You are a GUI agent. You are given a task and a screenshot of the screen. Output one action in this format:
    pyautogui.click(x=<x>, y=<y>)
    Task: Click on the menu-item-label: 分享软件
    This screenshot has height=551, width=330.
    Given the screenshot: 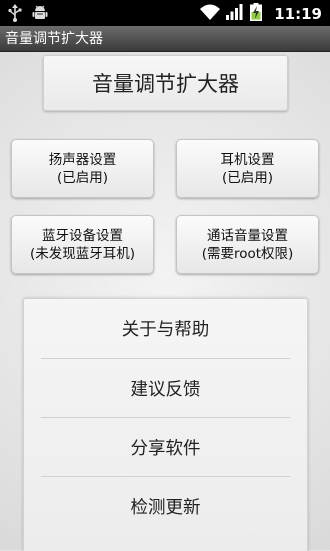 What is the action you would take?
    pyautogui.click(x=165, y=449)
    